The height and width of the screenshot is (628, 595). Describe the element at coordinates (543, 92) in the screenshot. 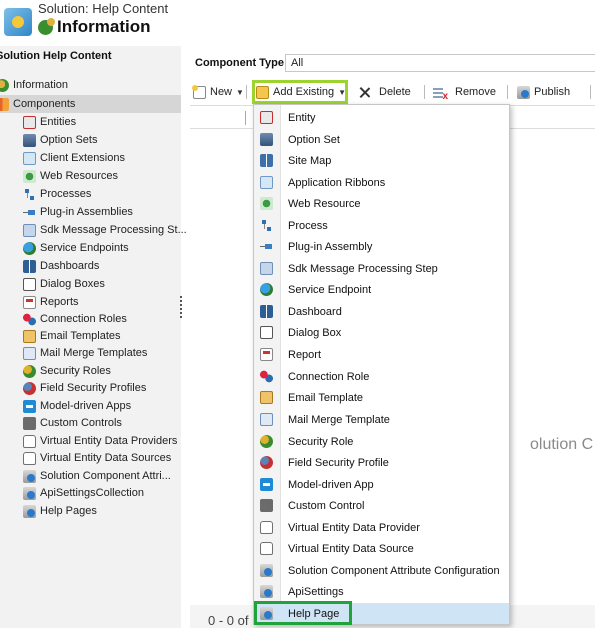

I see `publish-button: Publish` at that location.